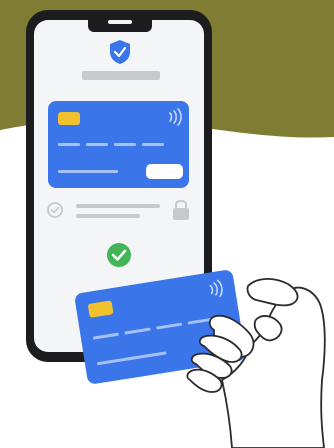 The image size is (334, 448). I want to click on option-line-long, so click(118, 206).